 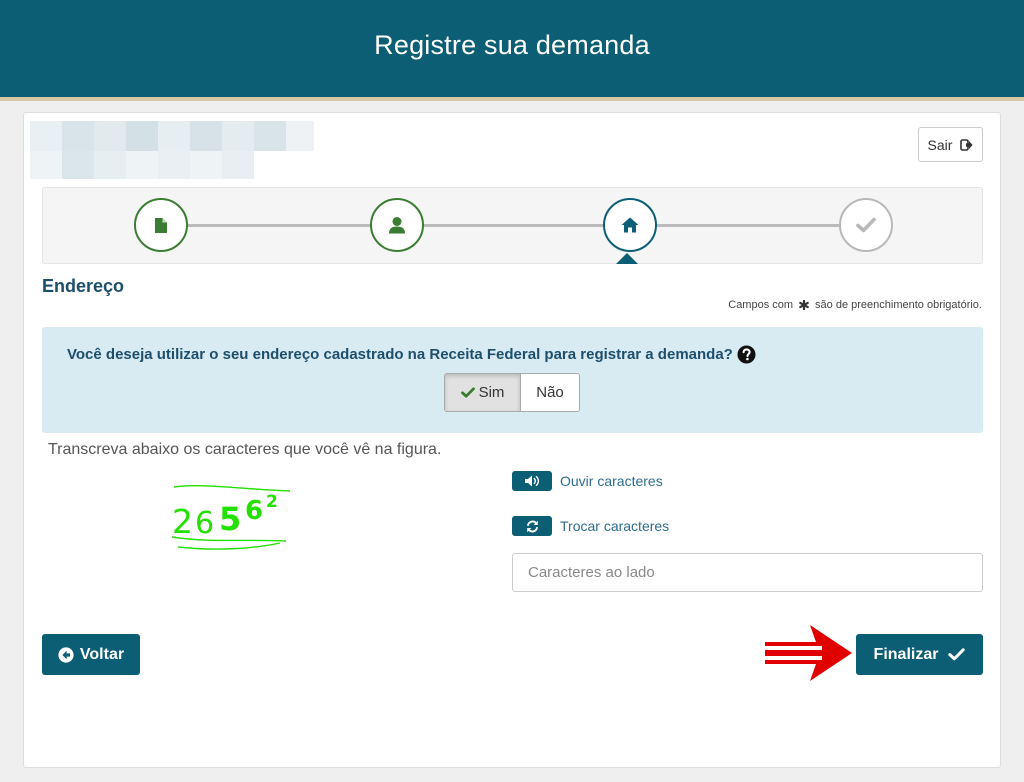 I want to click on step-2-person, so click(x=397, y=225).